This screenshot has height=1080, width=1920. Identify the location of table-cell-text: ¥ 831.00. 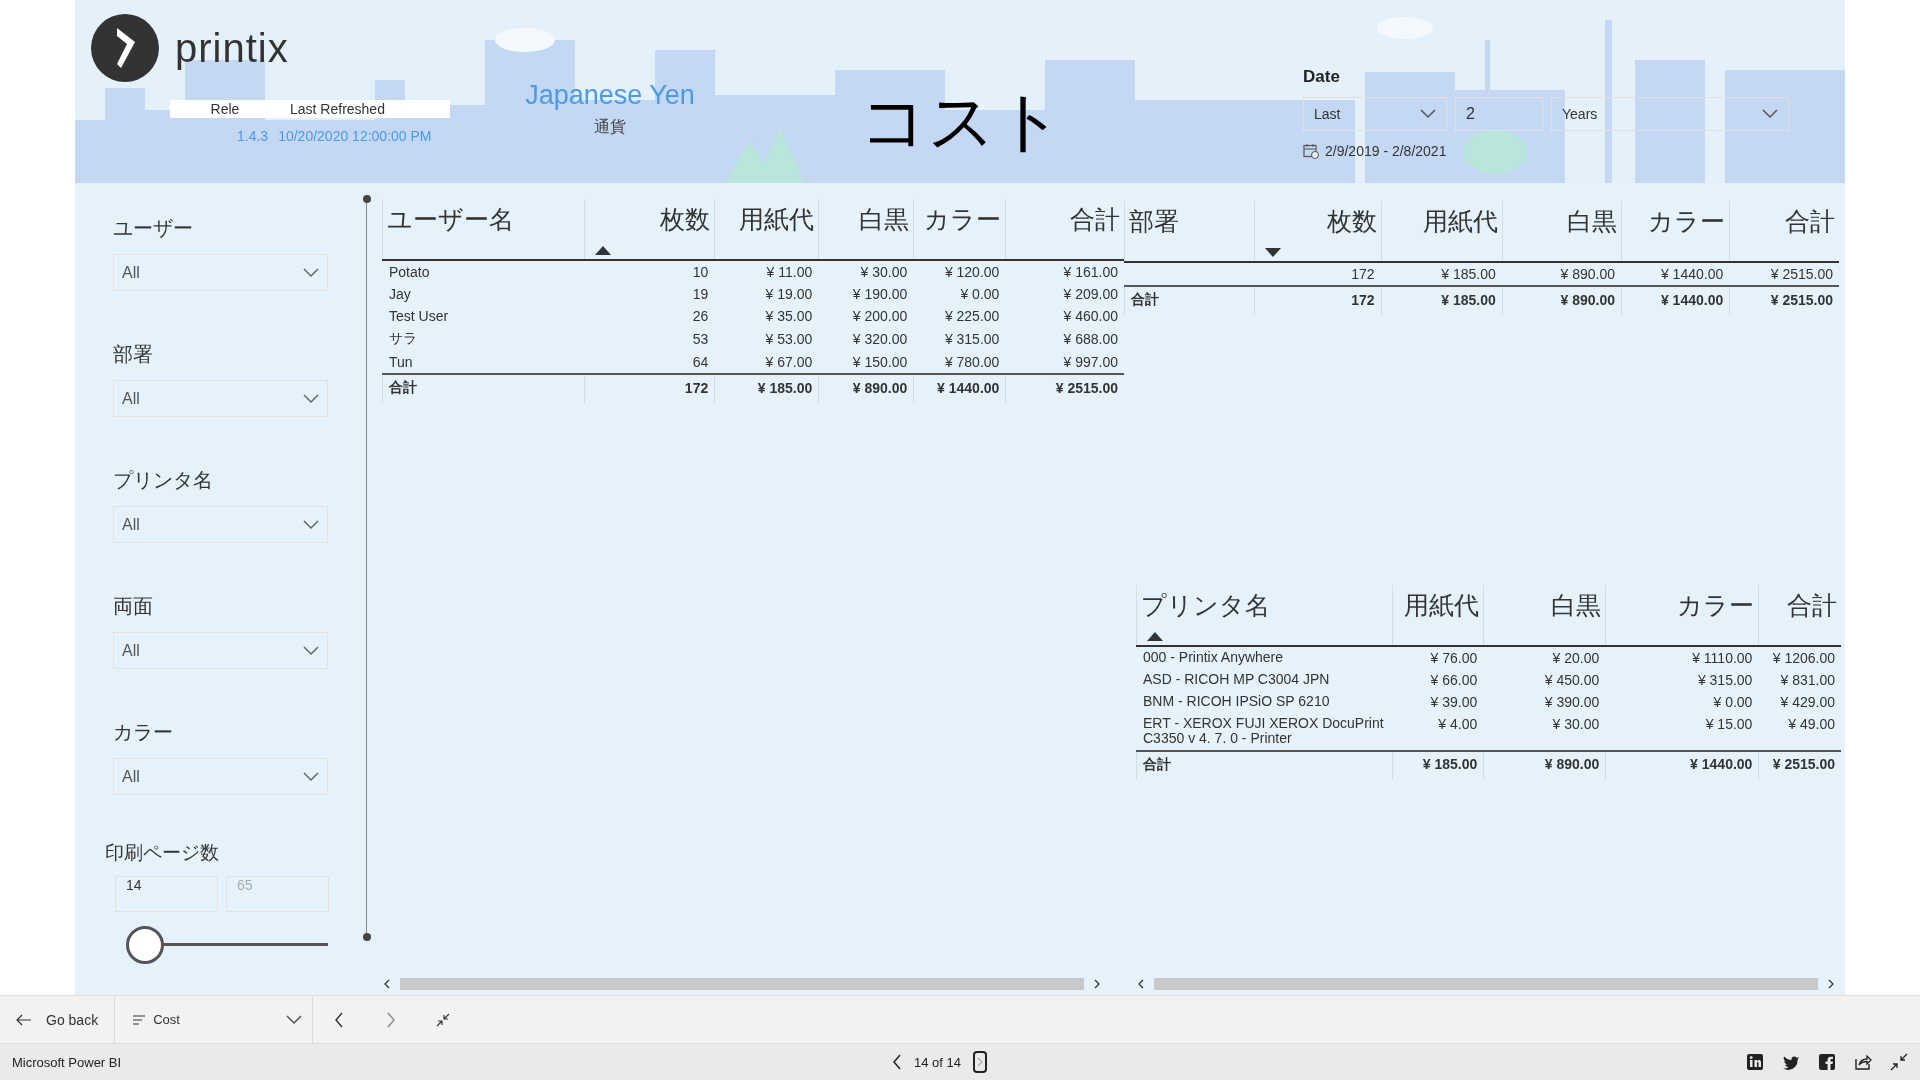
(1807, 680).